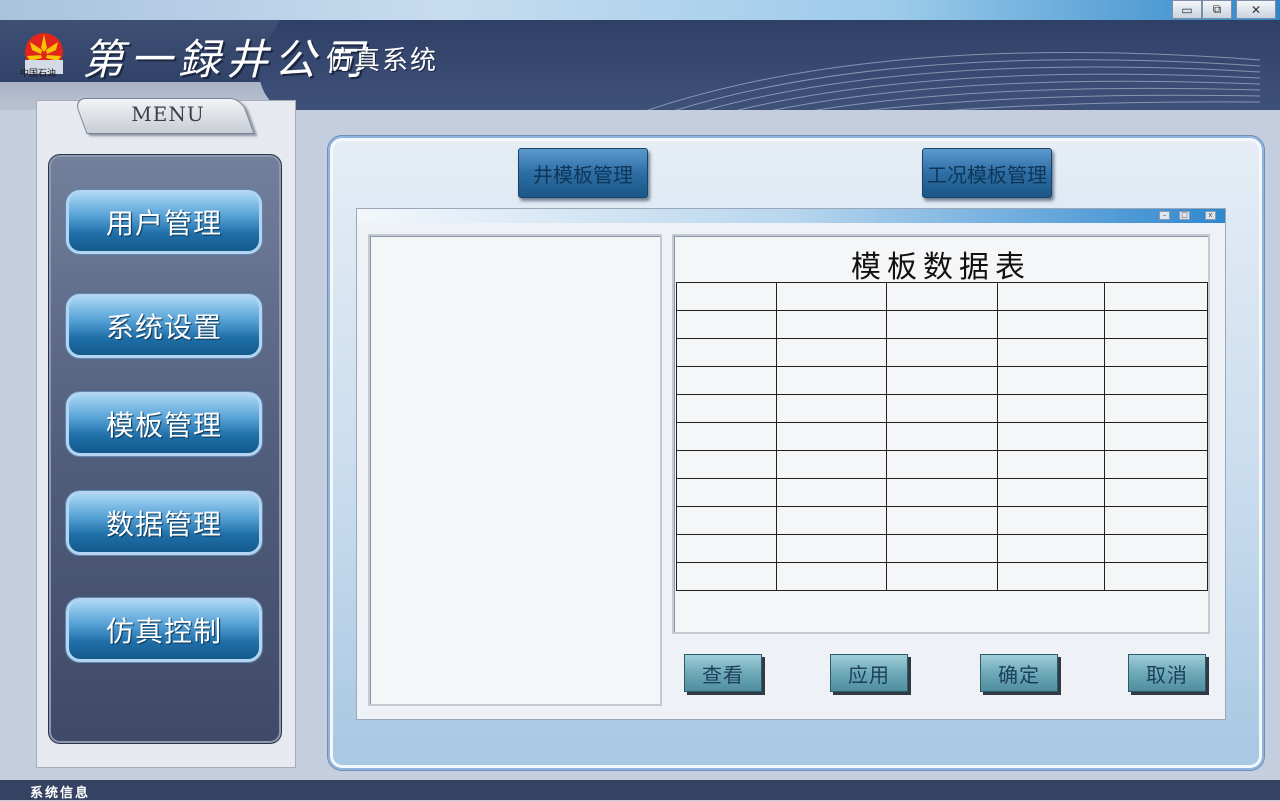  I want to click on cancel-button: 取消, so click(1167, 673).